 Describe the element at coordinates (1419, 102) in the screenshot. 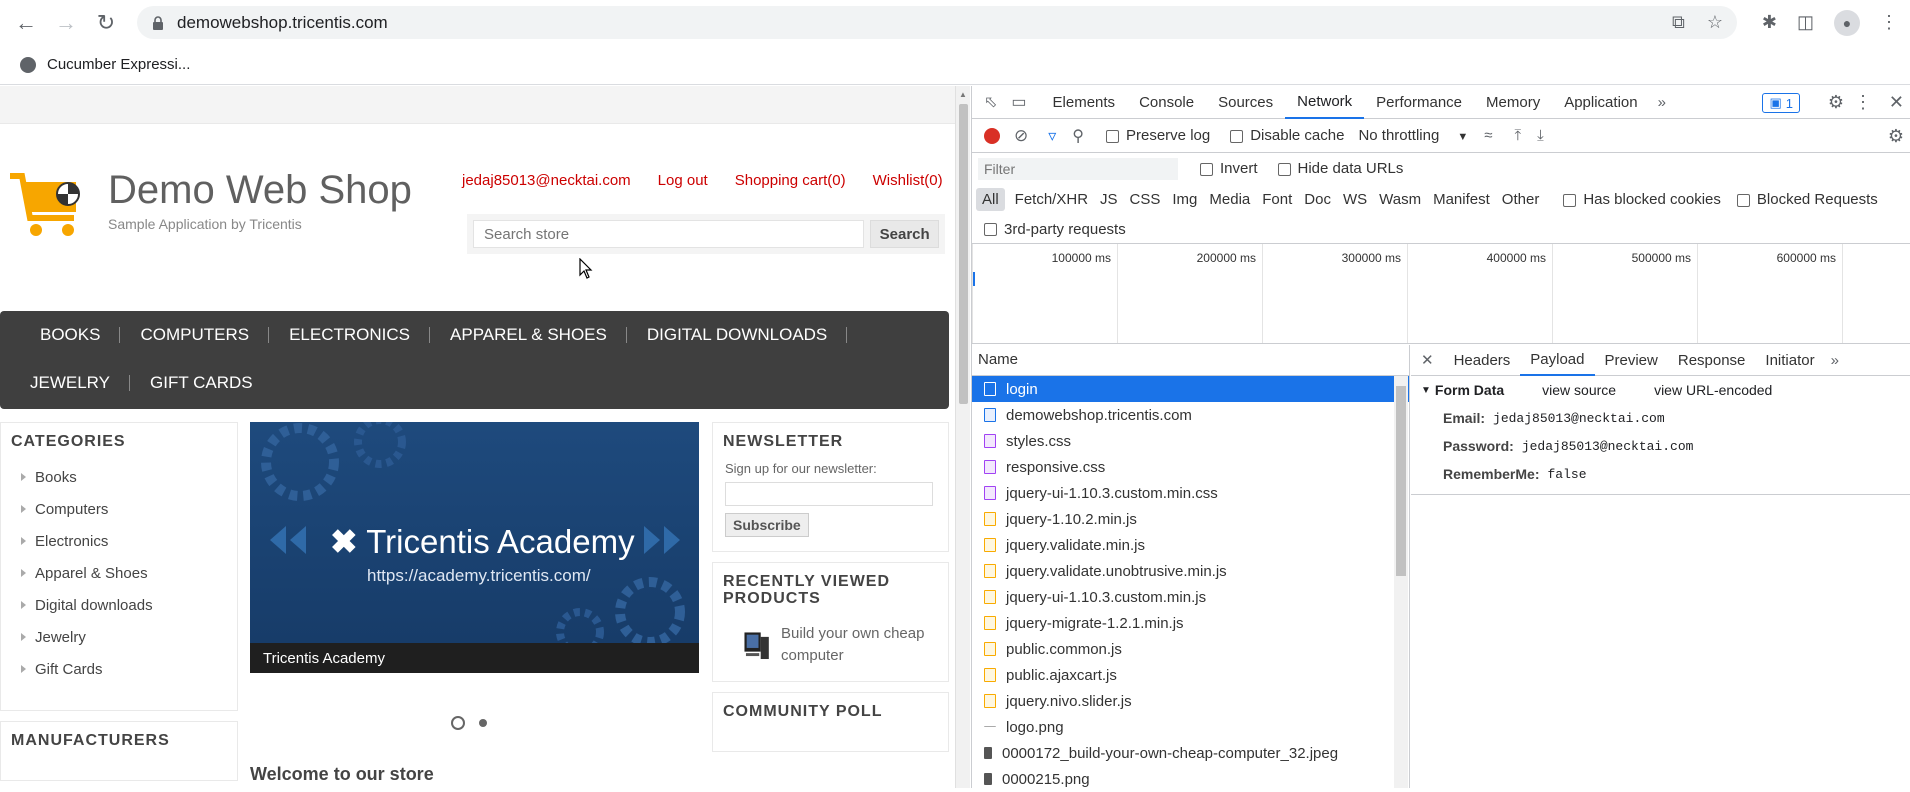

I see `tab-performance: Performance` at that location.